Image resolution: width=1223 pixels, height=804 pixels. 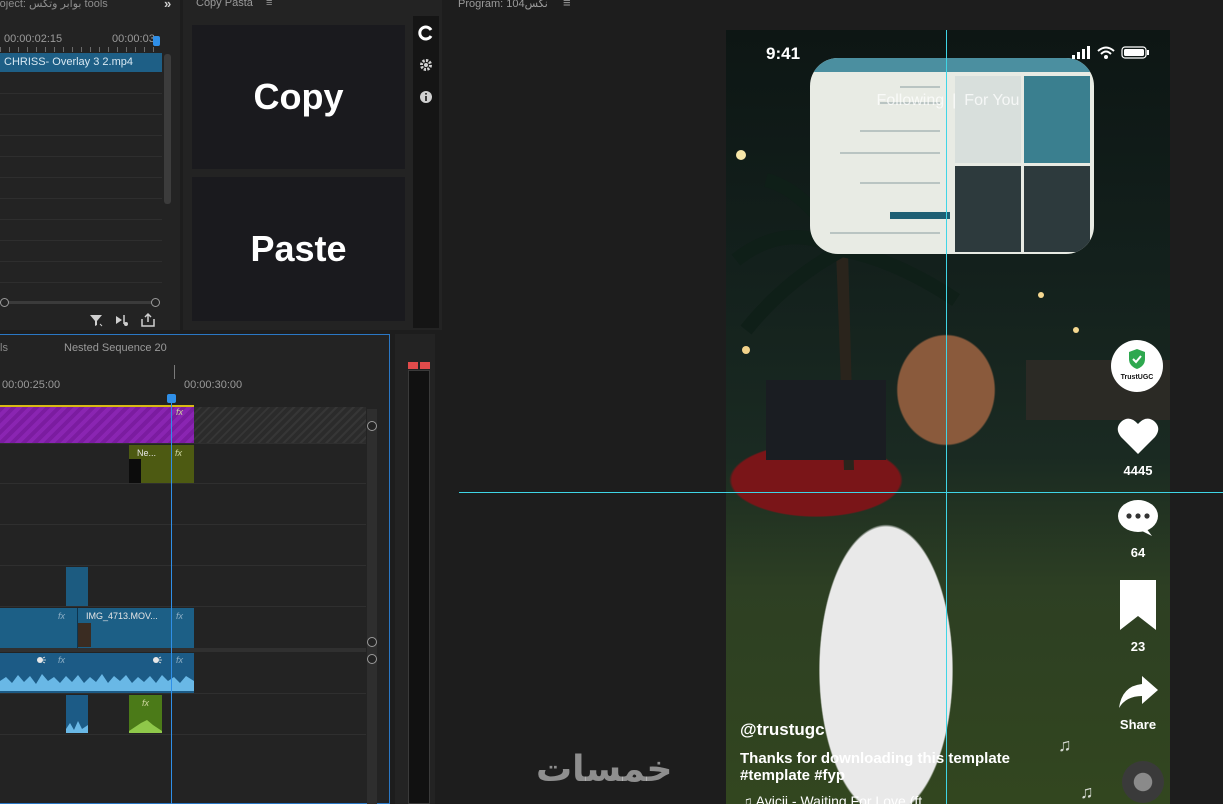 What do you see at coordinates (419, 587) in the screenshot?
I see `audio-meter-bar` at bounding box center [419, 587].